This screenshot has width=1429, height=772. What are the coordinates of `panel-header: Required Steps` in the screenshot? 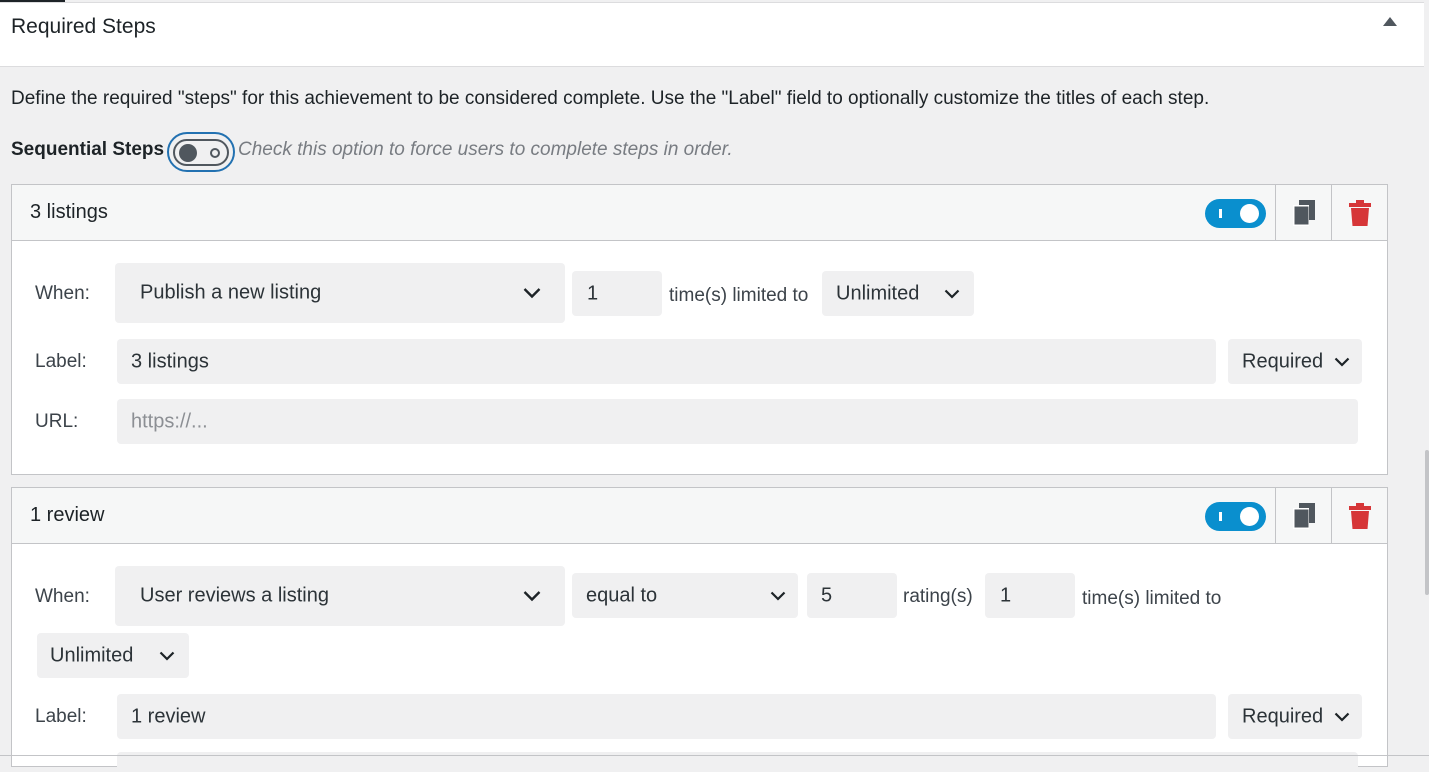 It's located at (712, 35).